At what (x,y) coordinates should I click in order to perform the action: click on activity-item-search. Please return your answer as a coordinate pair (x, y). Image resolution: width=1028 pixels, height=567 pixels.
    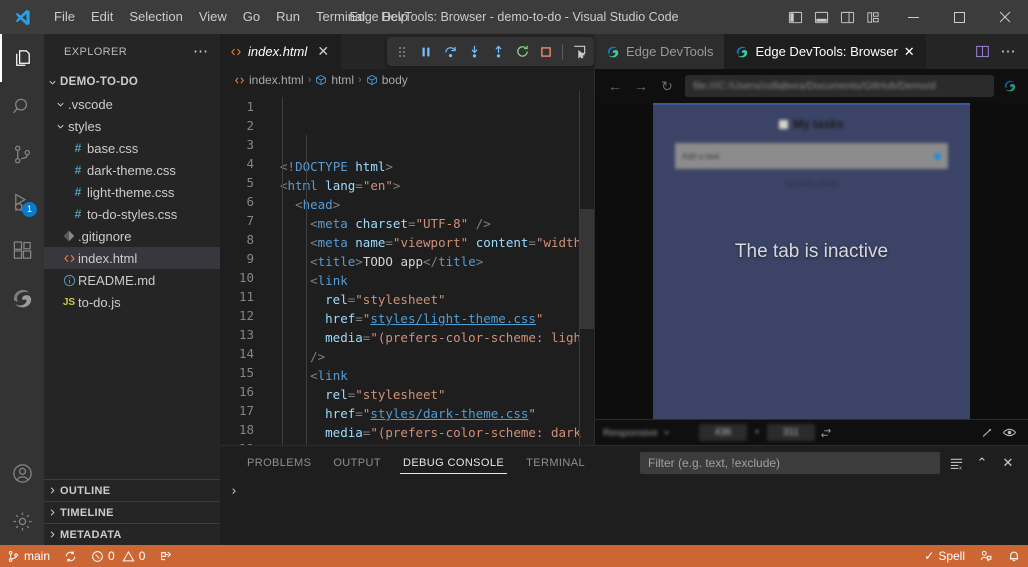
    Looking at the image, I should click on (22, 106).